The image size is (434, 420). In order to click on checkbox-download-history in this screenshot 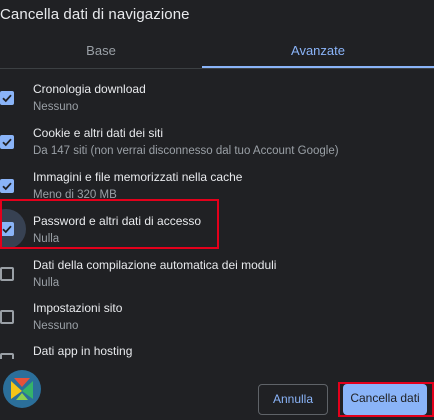, I will do `click(7, 98)`.